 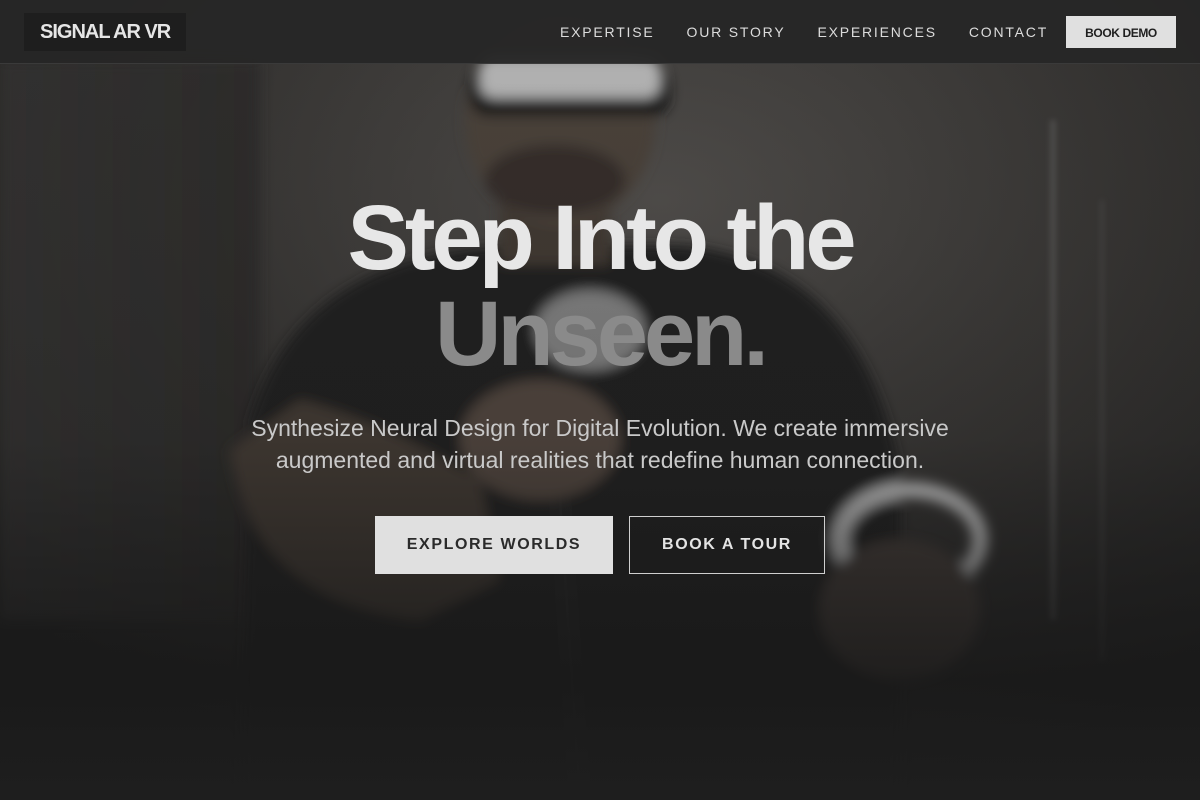 What do you see at coordinates (727, 545) in the screenshot?
I see `book-a-tour-button: BOOK A TOUR` at bounding box center [727, 545].